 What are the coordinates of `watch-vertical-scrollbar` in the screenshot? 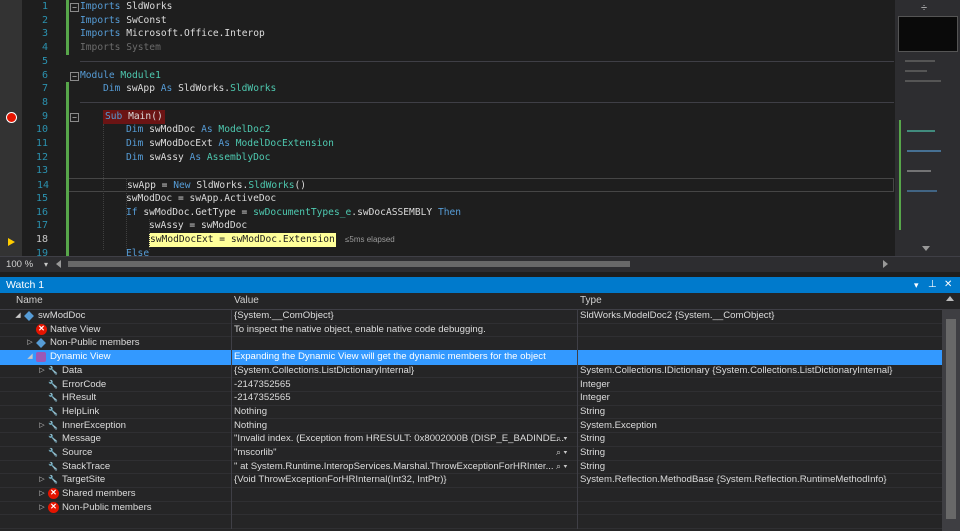 It's located at (951, 420).